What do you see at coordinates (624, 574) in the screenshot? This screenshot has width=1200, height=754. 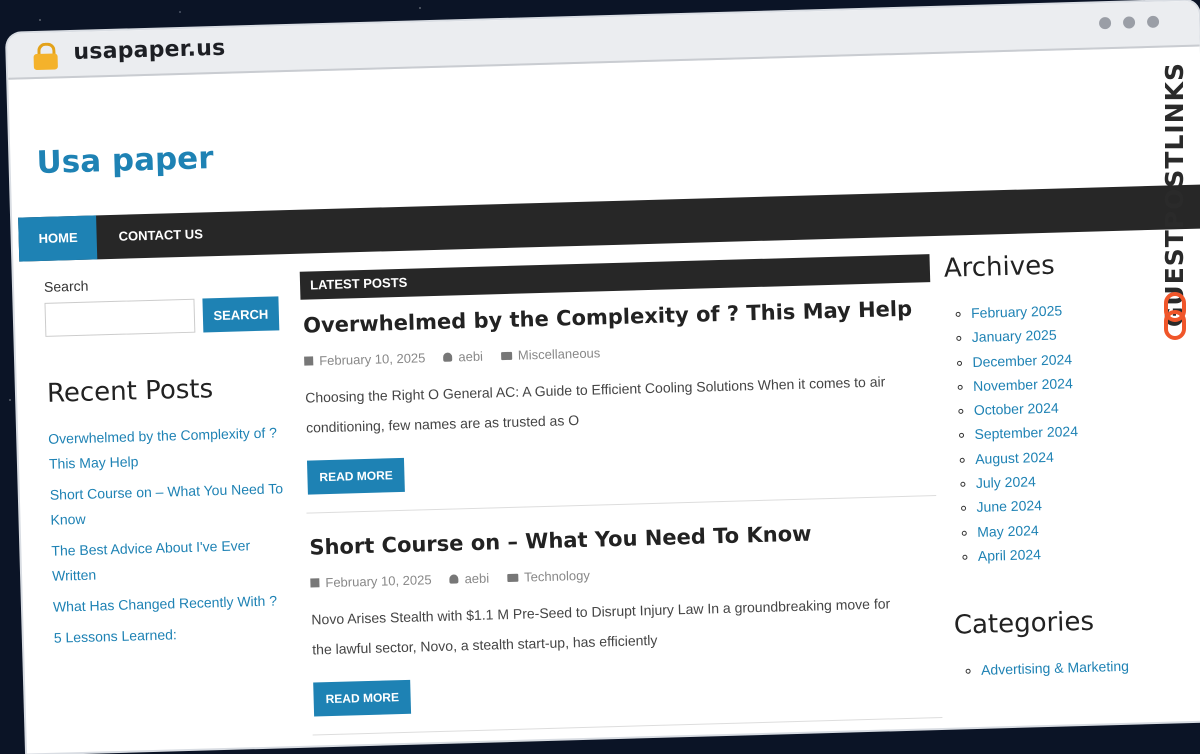 I see `post-meta: February 10, 2025 aebi Technology` at bounding box center [624, 574].